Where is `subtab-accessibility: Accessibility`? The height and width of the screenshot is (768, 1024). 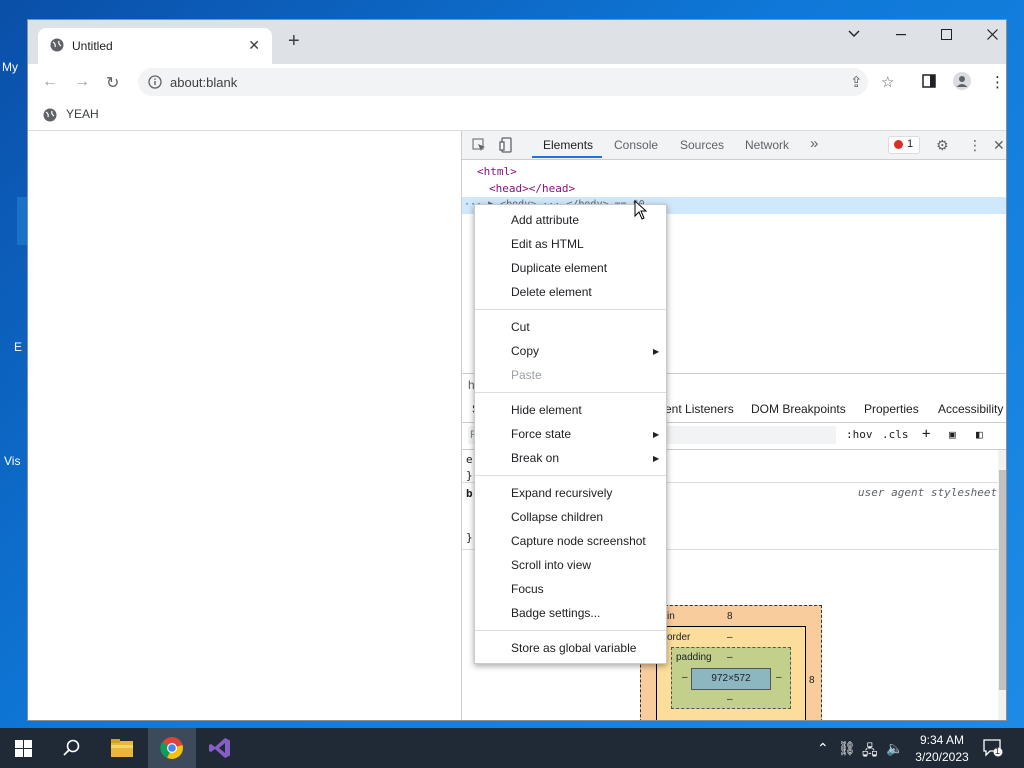 subtab-accessibility: Accessibility is located at coordinates (970, 409).